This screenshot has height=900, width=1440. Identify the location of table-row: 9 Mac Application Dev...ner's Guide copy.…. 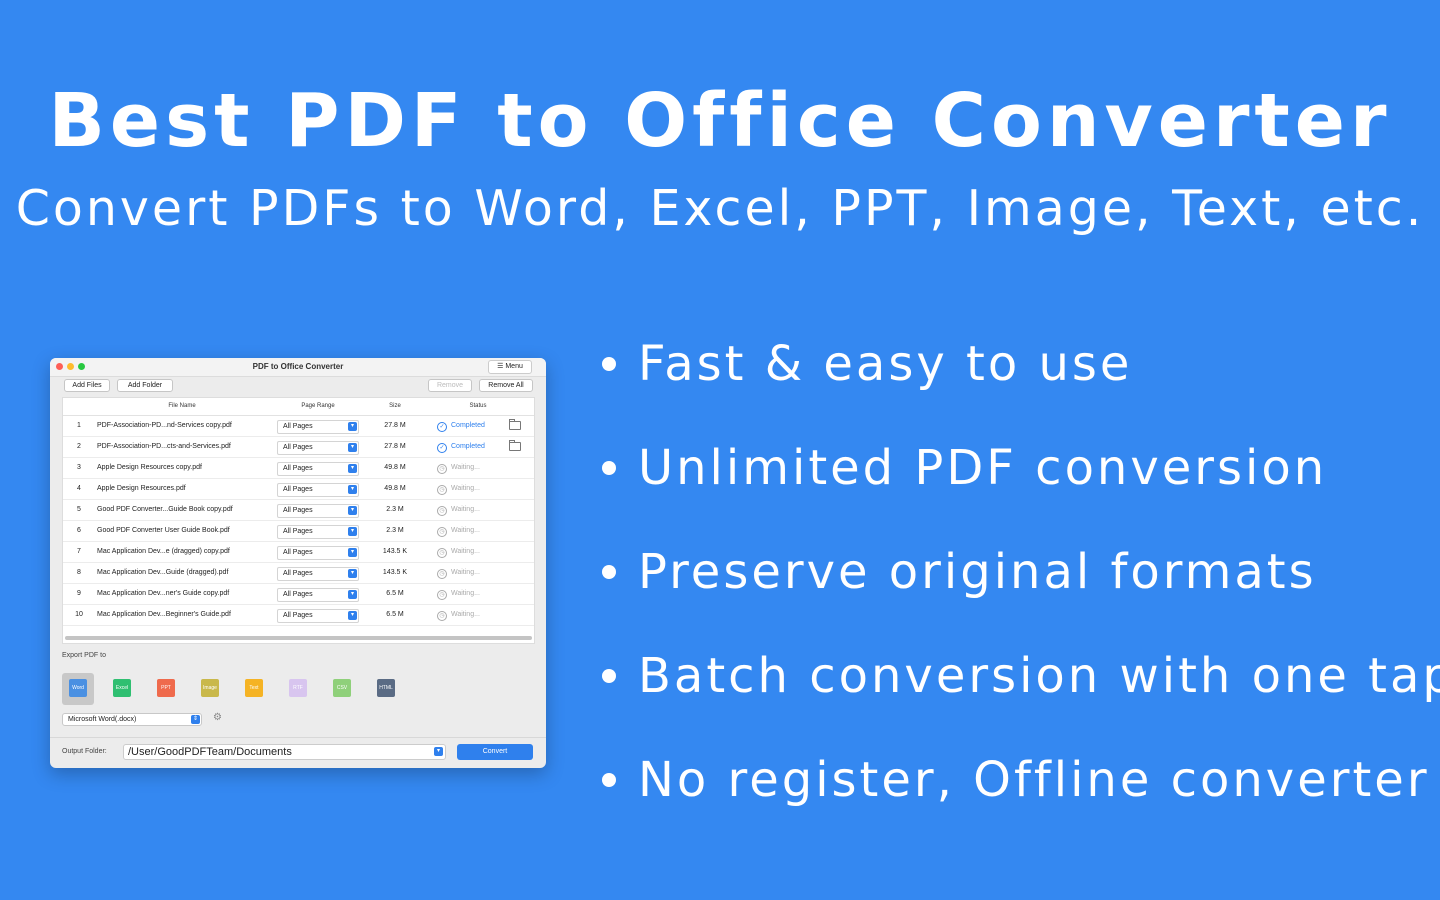
(298, 594).